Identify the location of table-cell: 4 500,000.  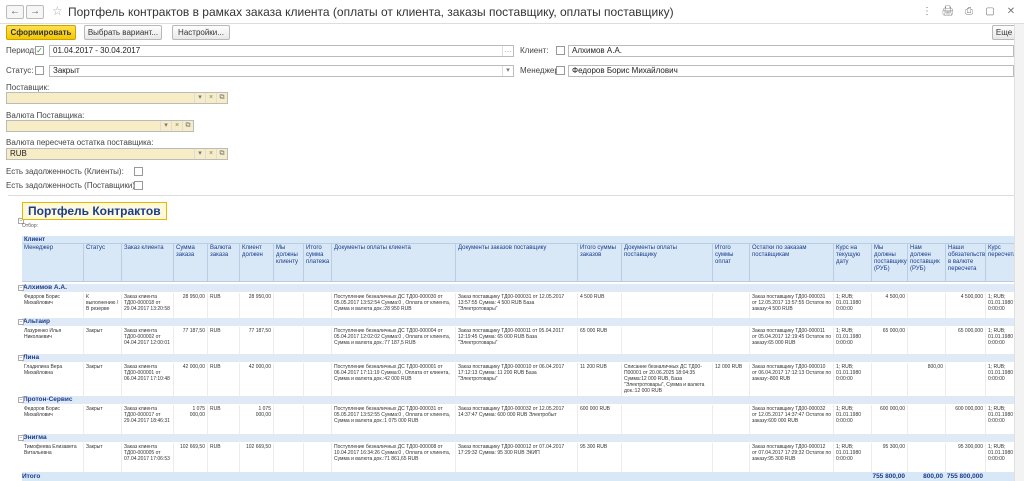
(966, 307).